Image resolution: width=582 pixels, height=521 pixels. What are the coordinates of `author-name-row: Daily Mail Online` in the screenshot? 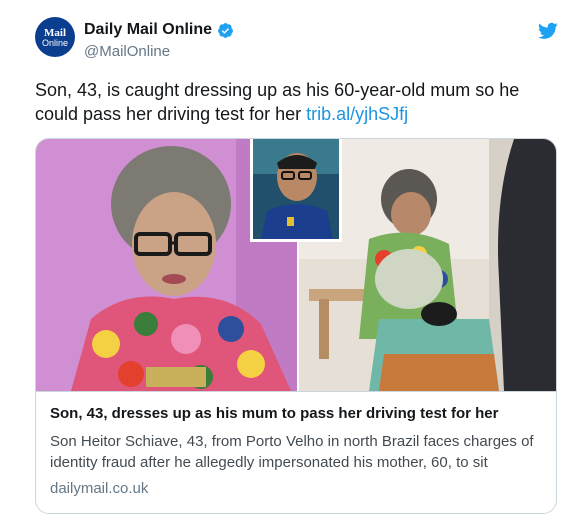 It's located at (159, 30).